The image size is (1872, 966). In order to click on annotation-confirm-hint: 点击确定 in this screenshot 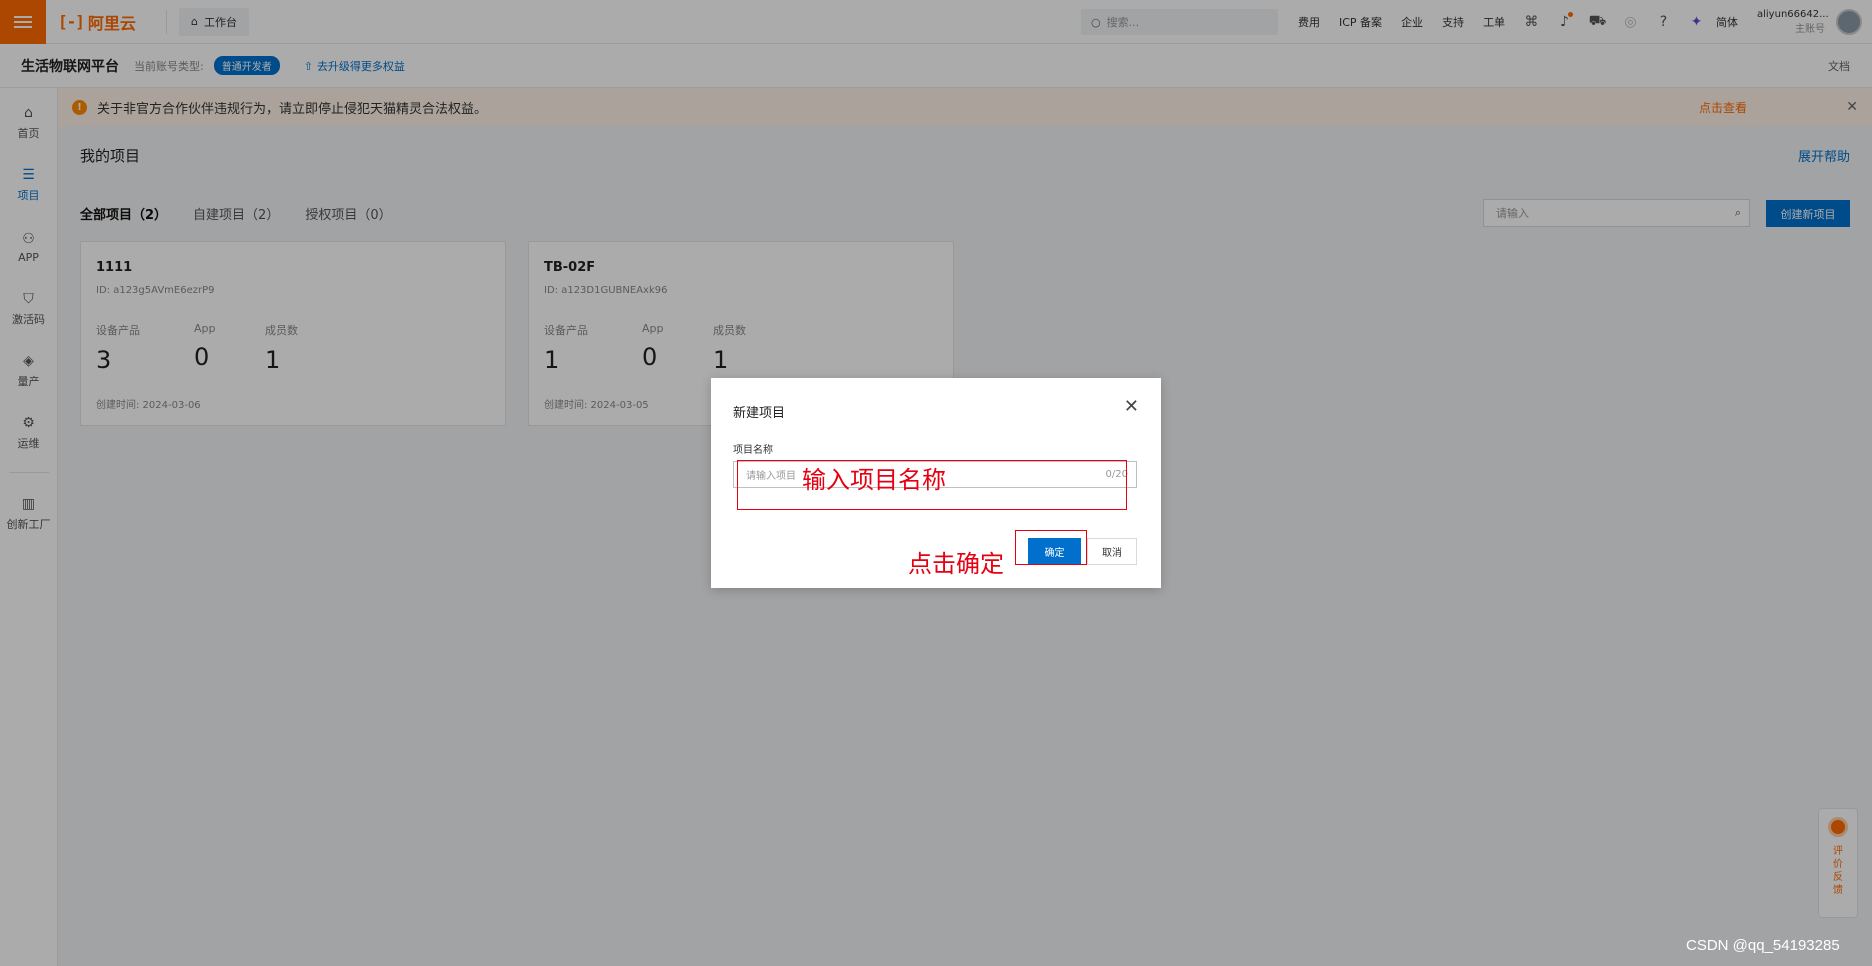, I will do `click(956, 564)`.